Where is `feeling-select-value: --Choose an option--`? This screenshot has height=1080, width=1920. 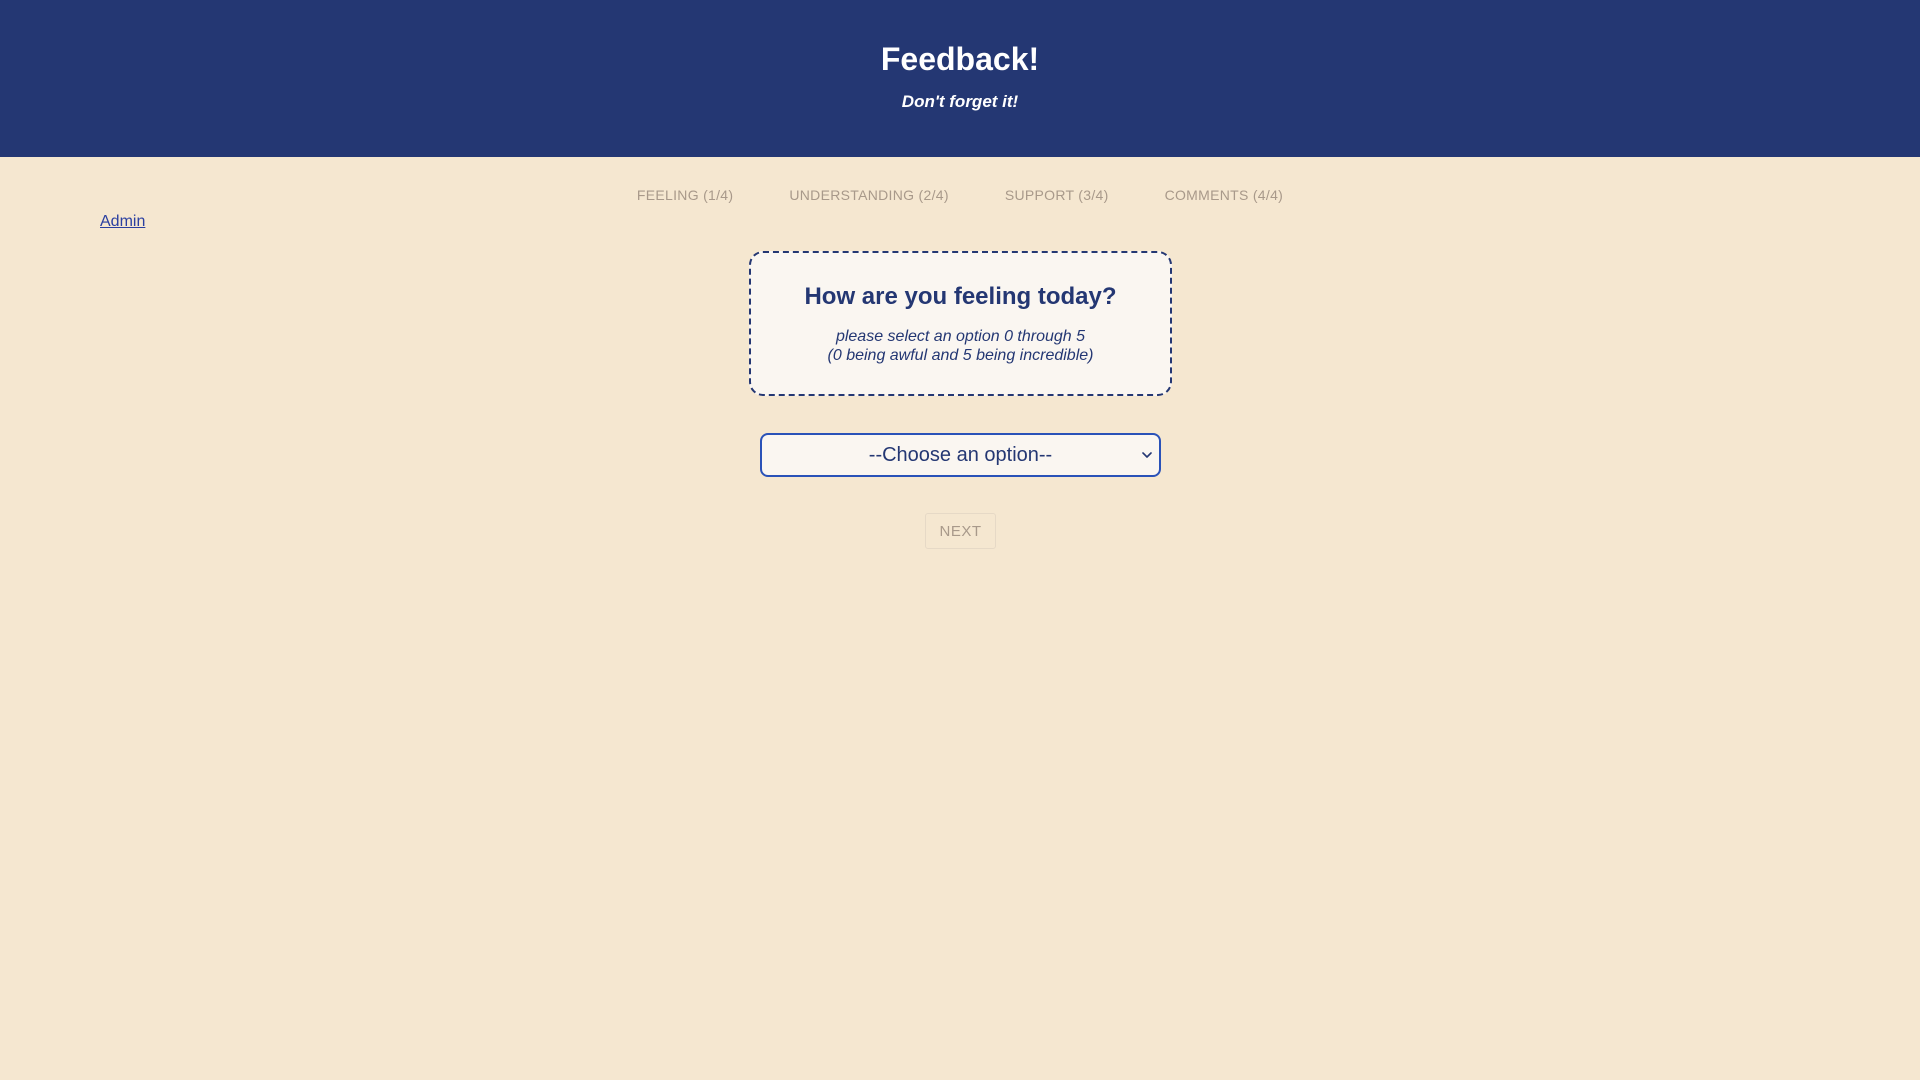 feeling-select-value: --Choose an option-- is located at coordinates (960, 455).